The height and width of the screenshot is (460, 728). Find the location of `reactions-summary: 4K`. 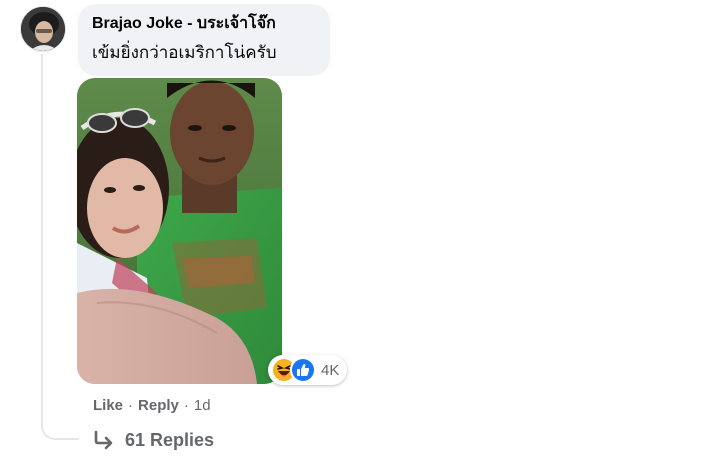

reactions-summary: 4K is located at coordinates (308, 370).